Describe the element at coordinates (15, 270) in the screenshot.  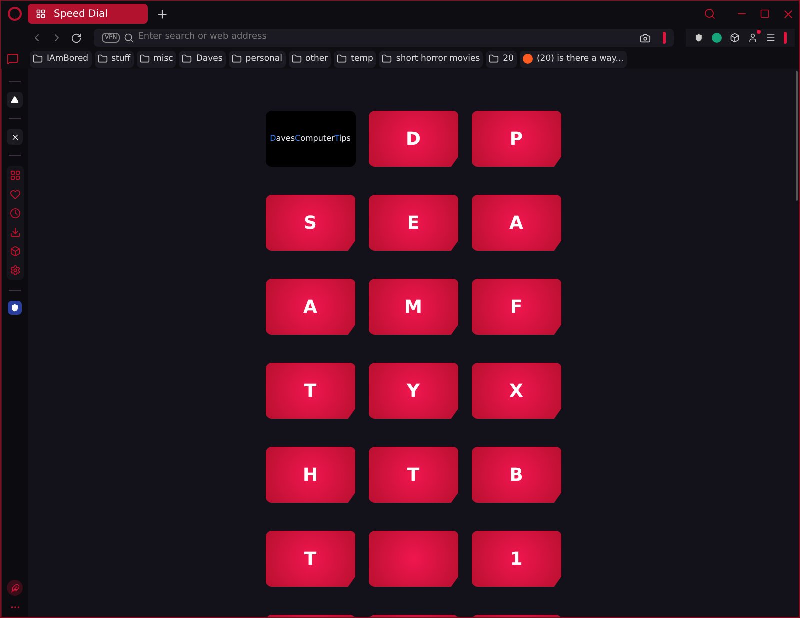
I see `settings-icon` at that location.